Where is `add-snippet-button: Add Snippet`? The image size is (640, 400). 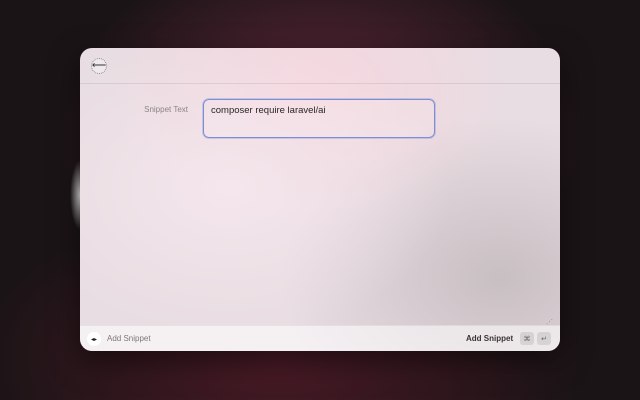
add-snippet-button: Add Snippet is located at coordinates (489, 338).